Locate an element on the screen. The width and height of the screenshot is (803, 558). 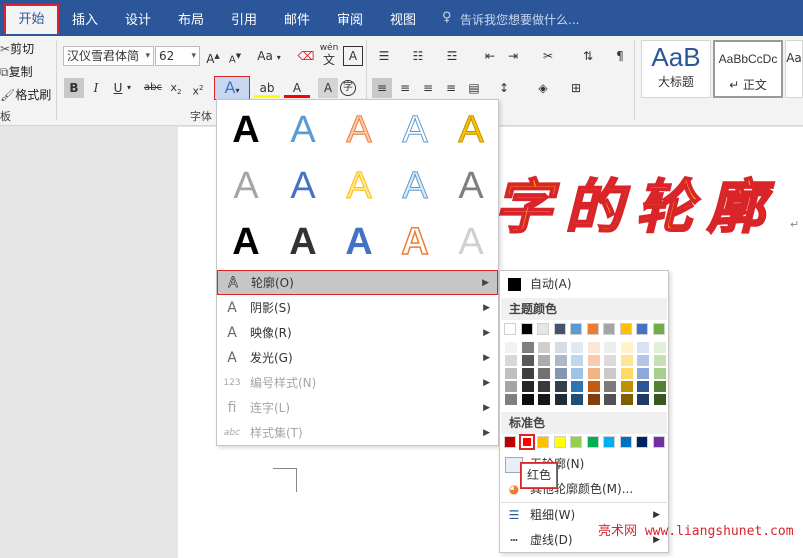
text-effects-button: A▾ is located at coordinates (232, 88).